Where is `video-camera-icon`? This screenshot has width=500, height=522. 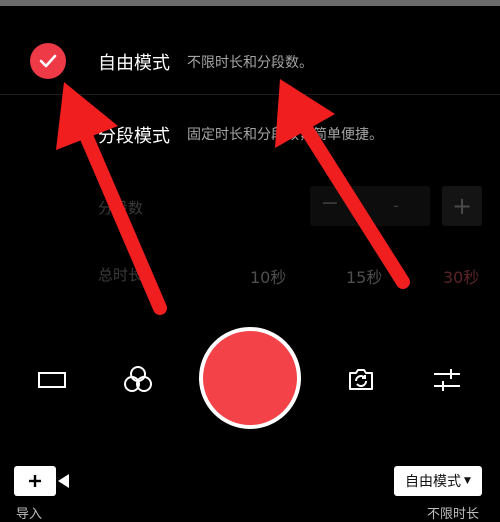
video-camera-icon is located at coordinates (63, 481).